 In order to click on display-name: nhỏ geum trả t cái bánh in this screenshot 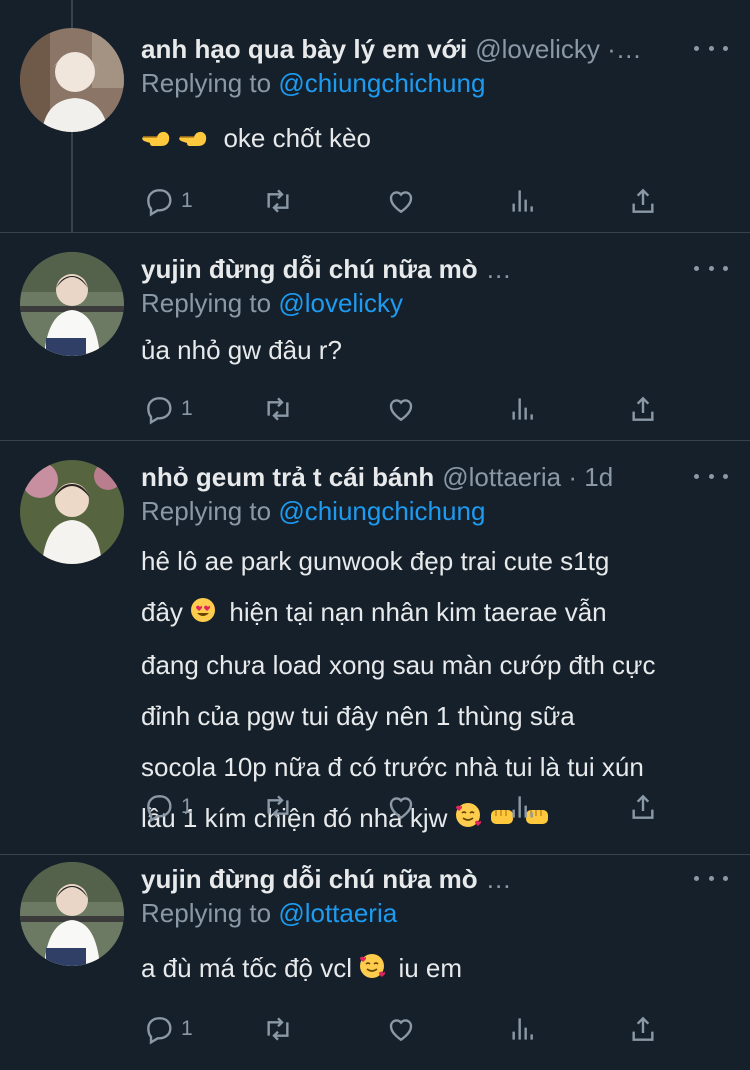, I will do `click(287, 477)`.